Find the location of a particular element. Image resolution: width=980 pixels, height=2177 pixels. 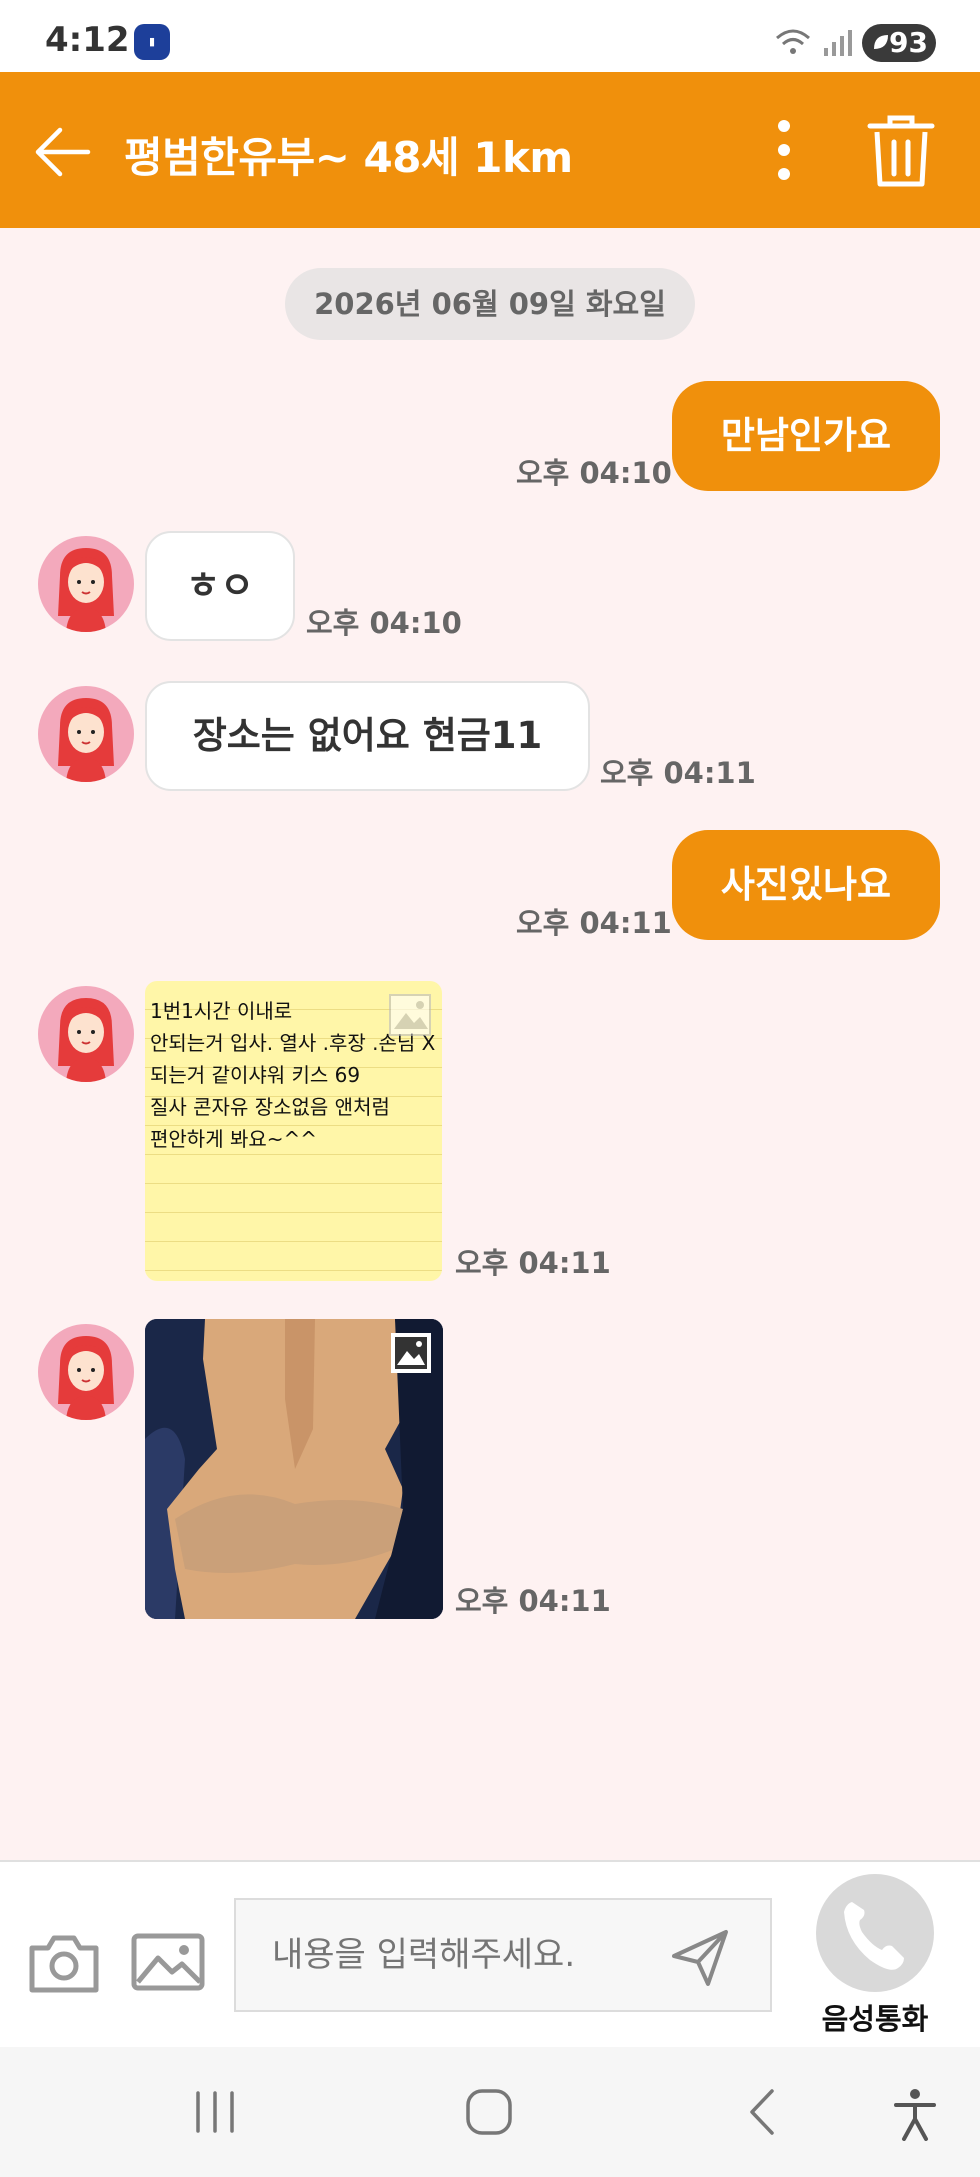

date-divider: 2026년 06월 09일 화요일 is located at coordinates (490, 304).